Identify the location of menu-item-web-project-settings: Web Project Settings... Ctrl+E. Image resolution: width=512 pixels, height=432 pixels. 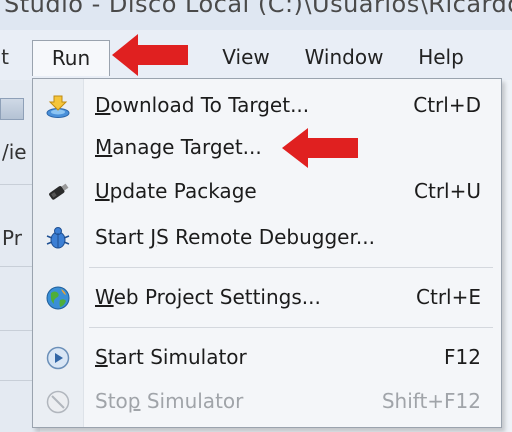
(267, 297).